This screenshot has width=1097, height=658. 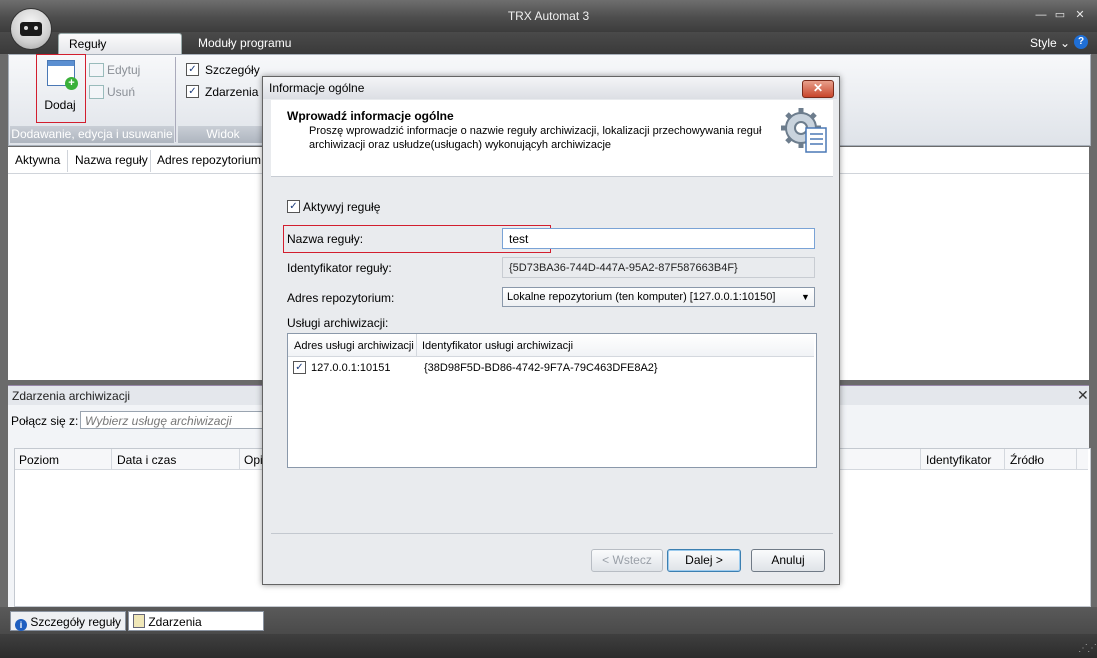 I want to click on tab-archive-rules: Reguły archiwizacji, so click(x=120, y=52).